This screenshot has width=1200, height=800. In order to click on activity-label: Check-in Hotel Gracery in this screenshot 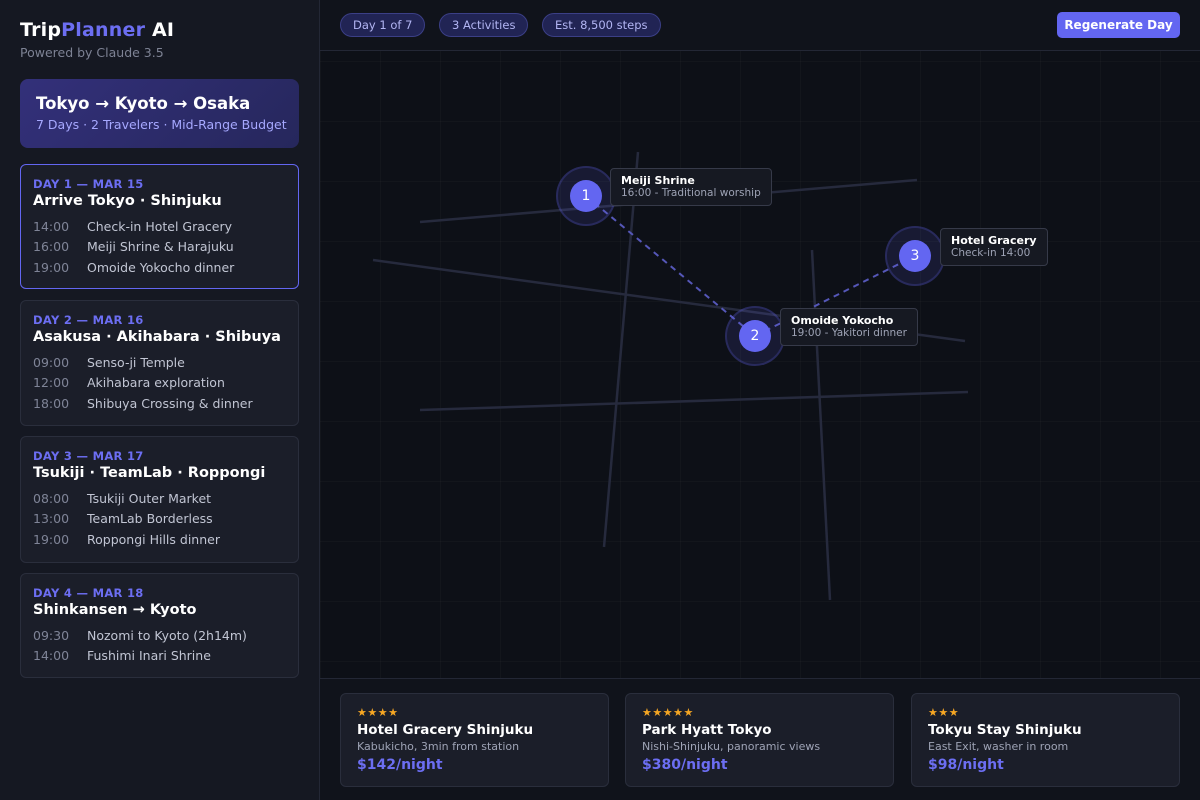, I will do `click(160, 226)`.